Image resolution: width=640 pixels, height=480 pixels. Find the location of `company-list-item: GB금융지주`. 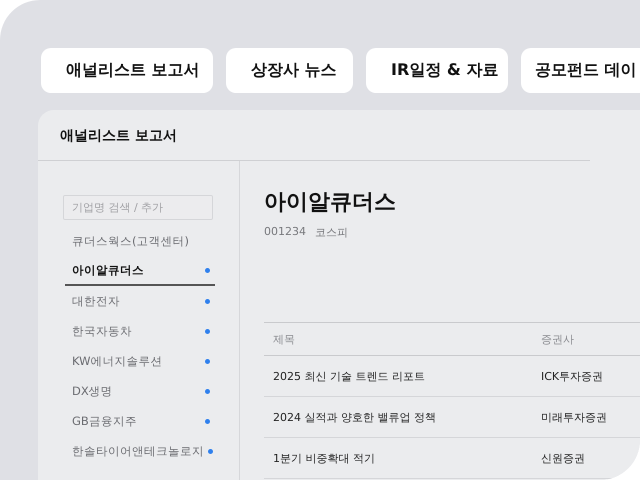

company-list-item: GB금융지주 is located at coordinates (140, 421).